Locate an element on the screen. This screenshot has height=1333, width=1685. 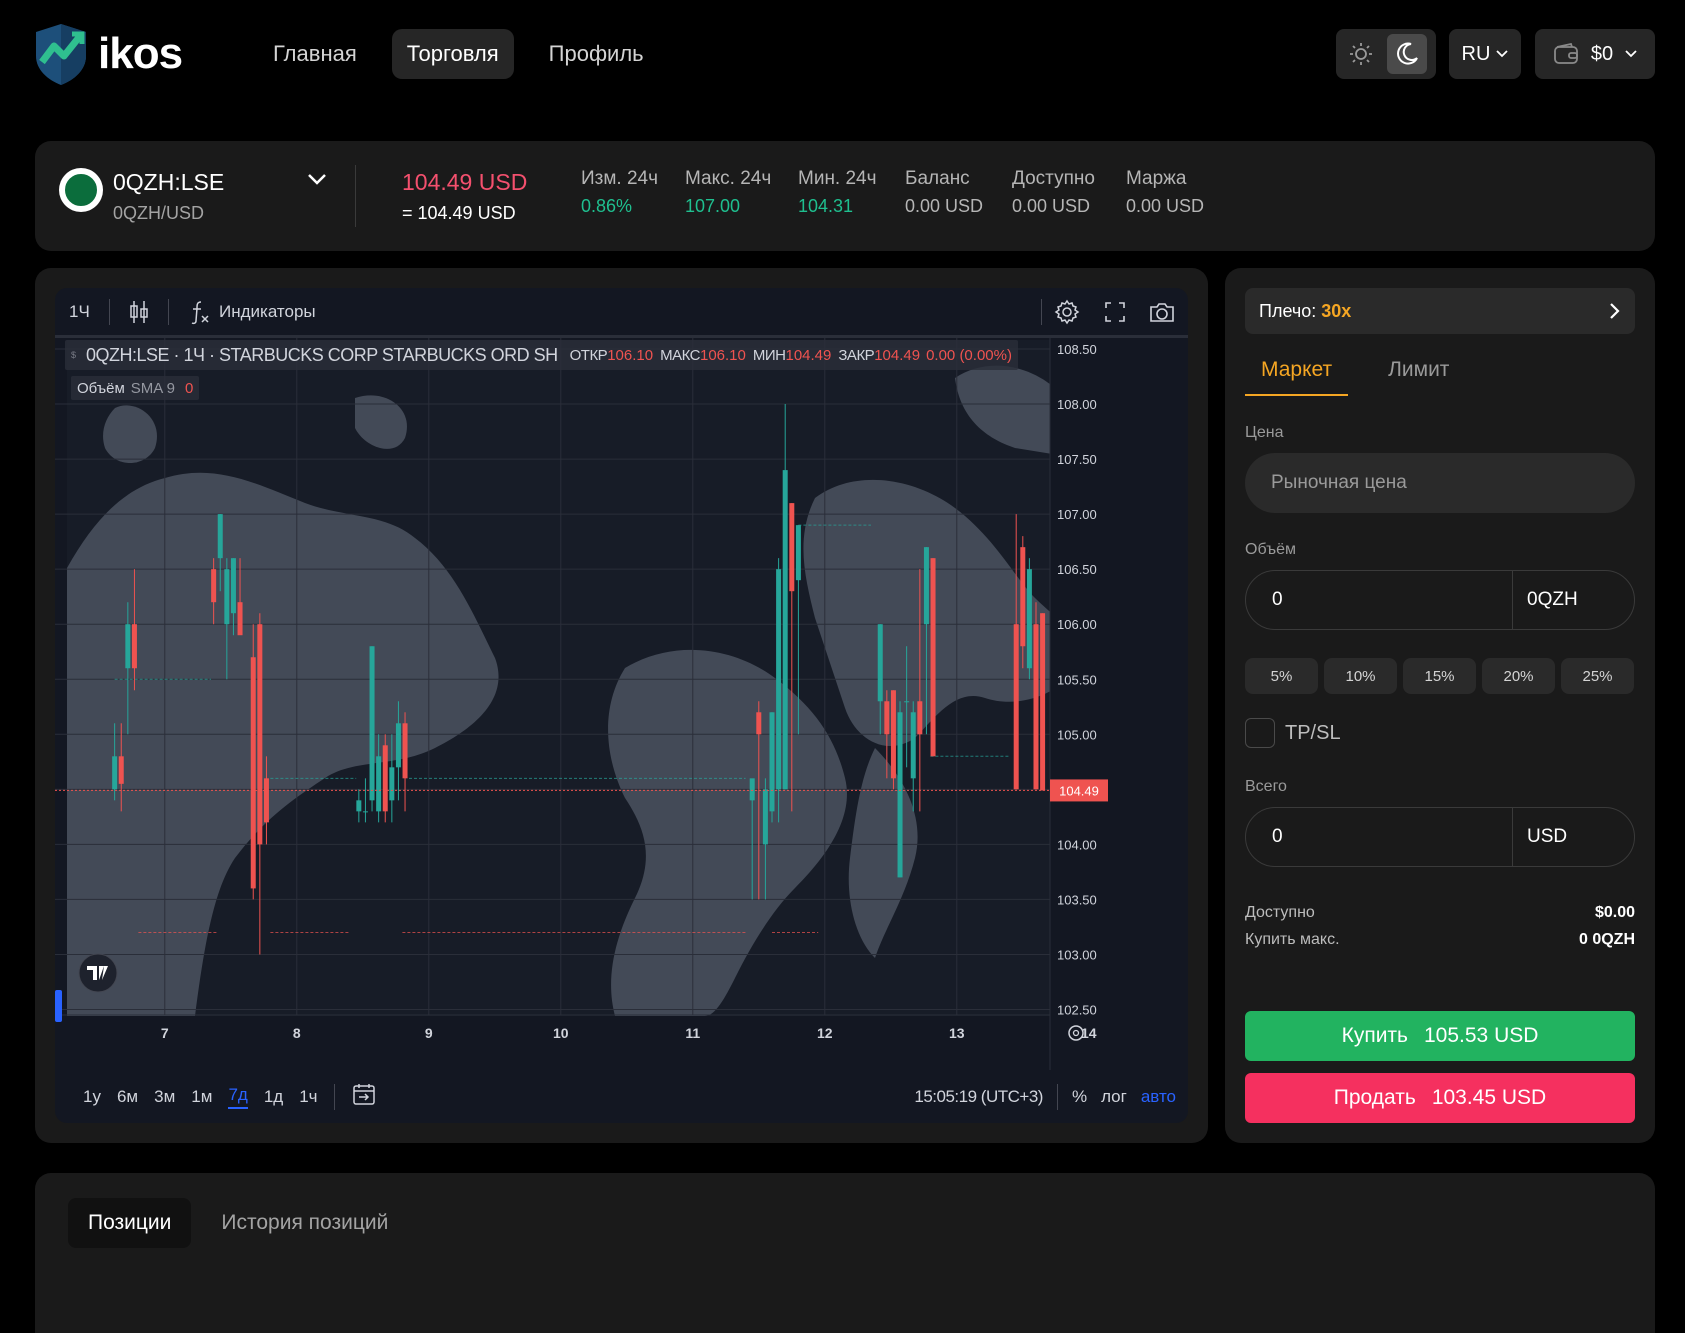
dark-theme-button is located at coordinates (1407, 54).